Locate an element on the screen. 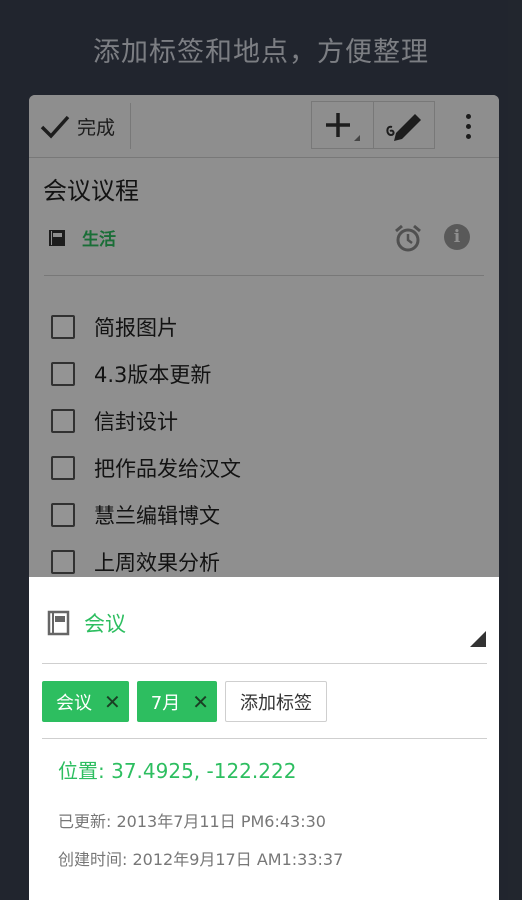  handwriting-pen-icon is located at coordinates (403, 127).